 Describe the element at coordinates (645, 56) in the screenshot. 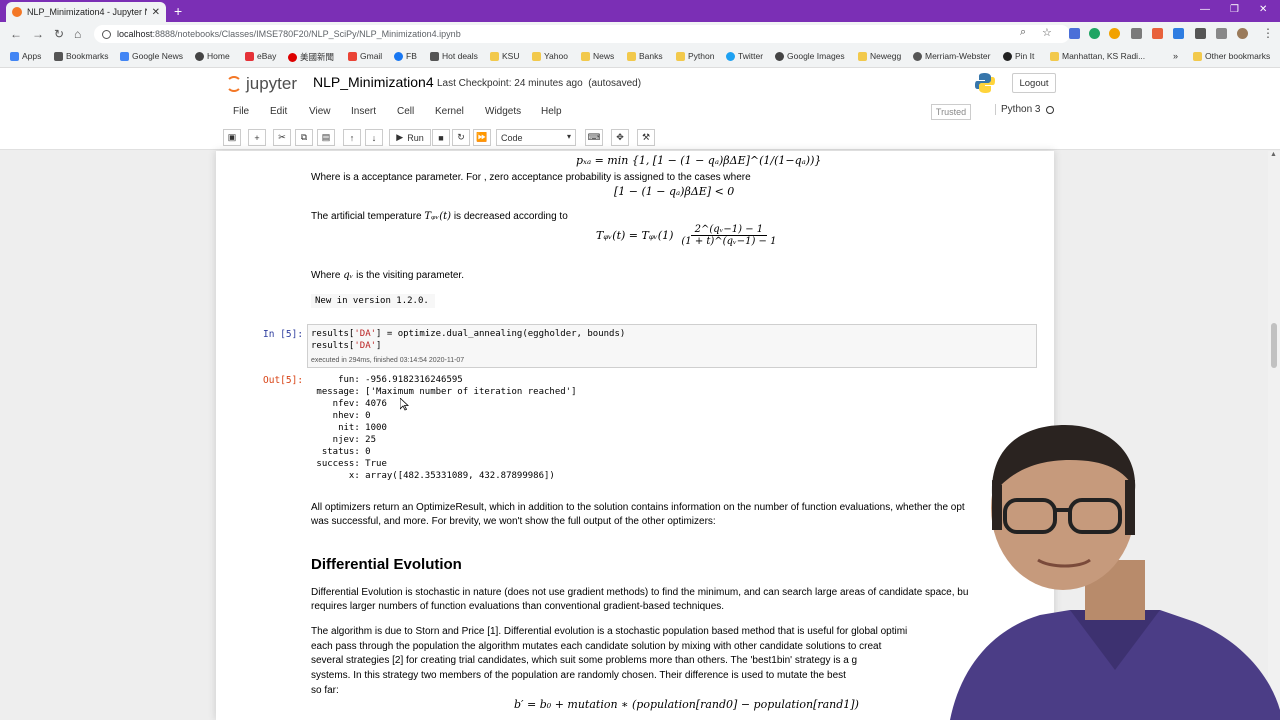

I see `bookmark-folder: Banks` at that location.